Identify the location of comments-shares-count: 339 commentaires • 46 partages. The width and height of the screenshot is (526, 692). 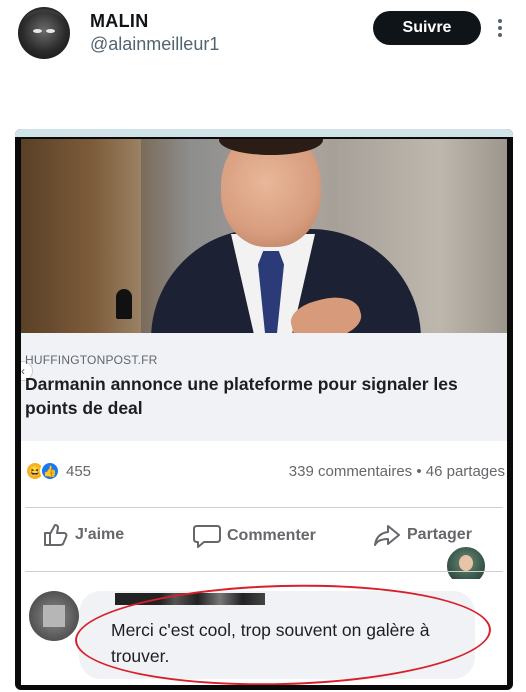
(396, 471).